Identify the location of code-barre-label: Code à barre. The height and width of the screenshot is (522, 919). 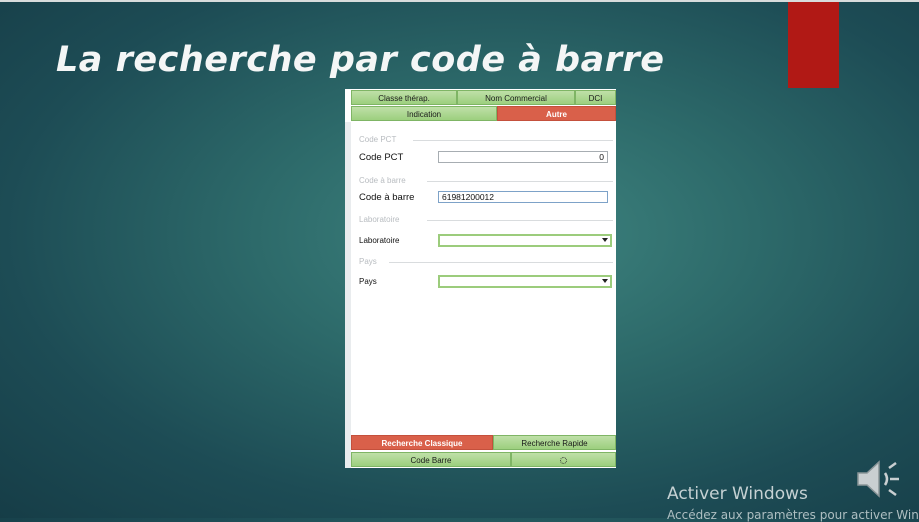
(387, 197).